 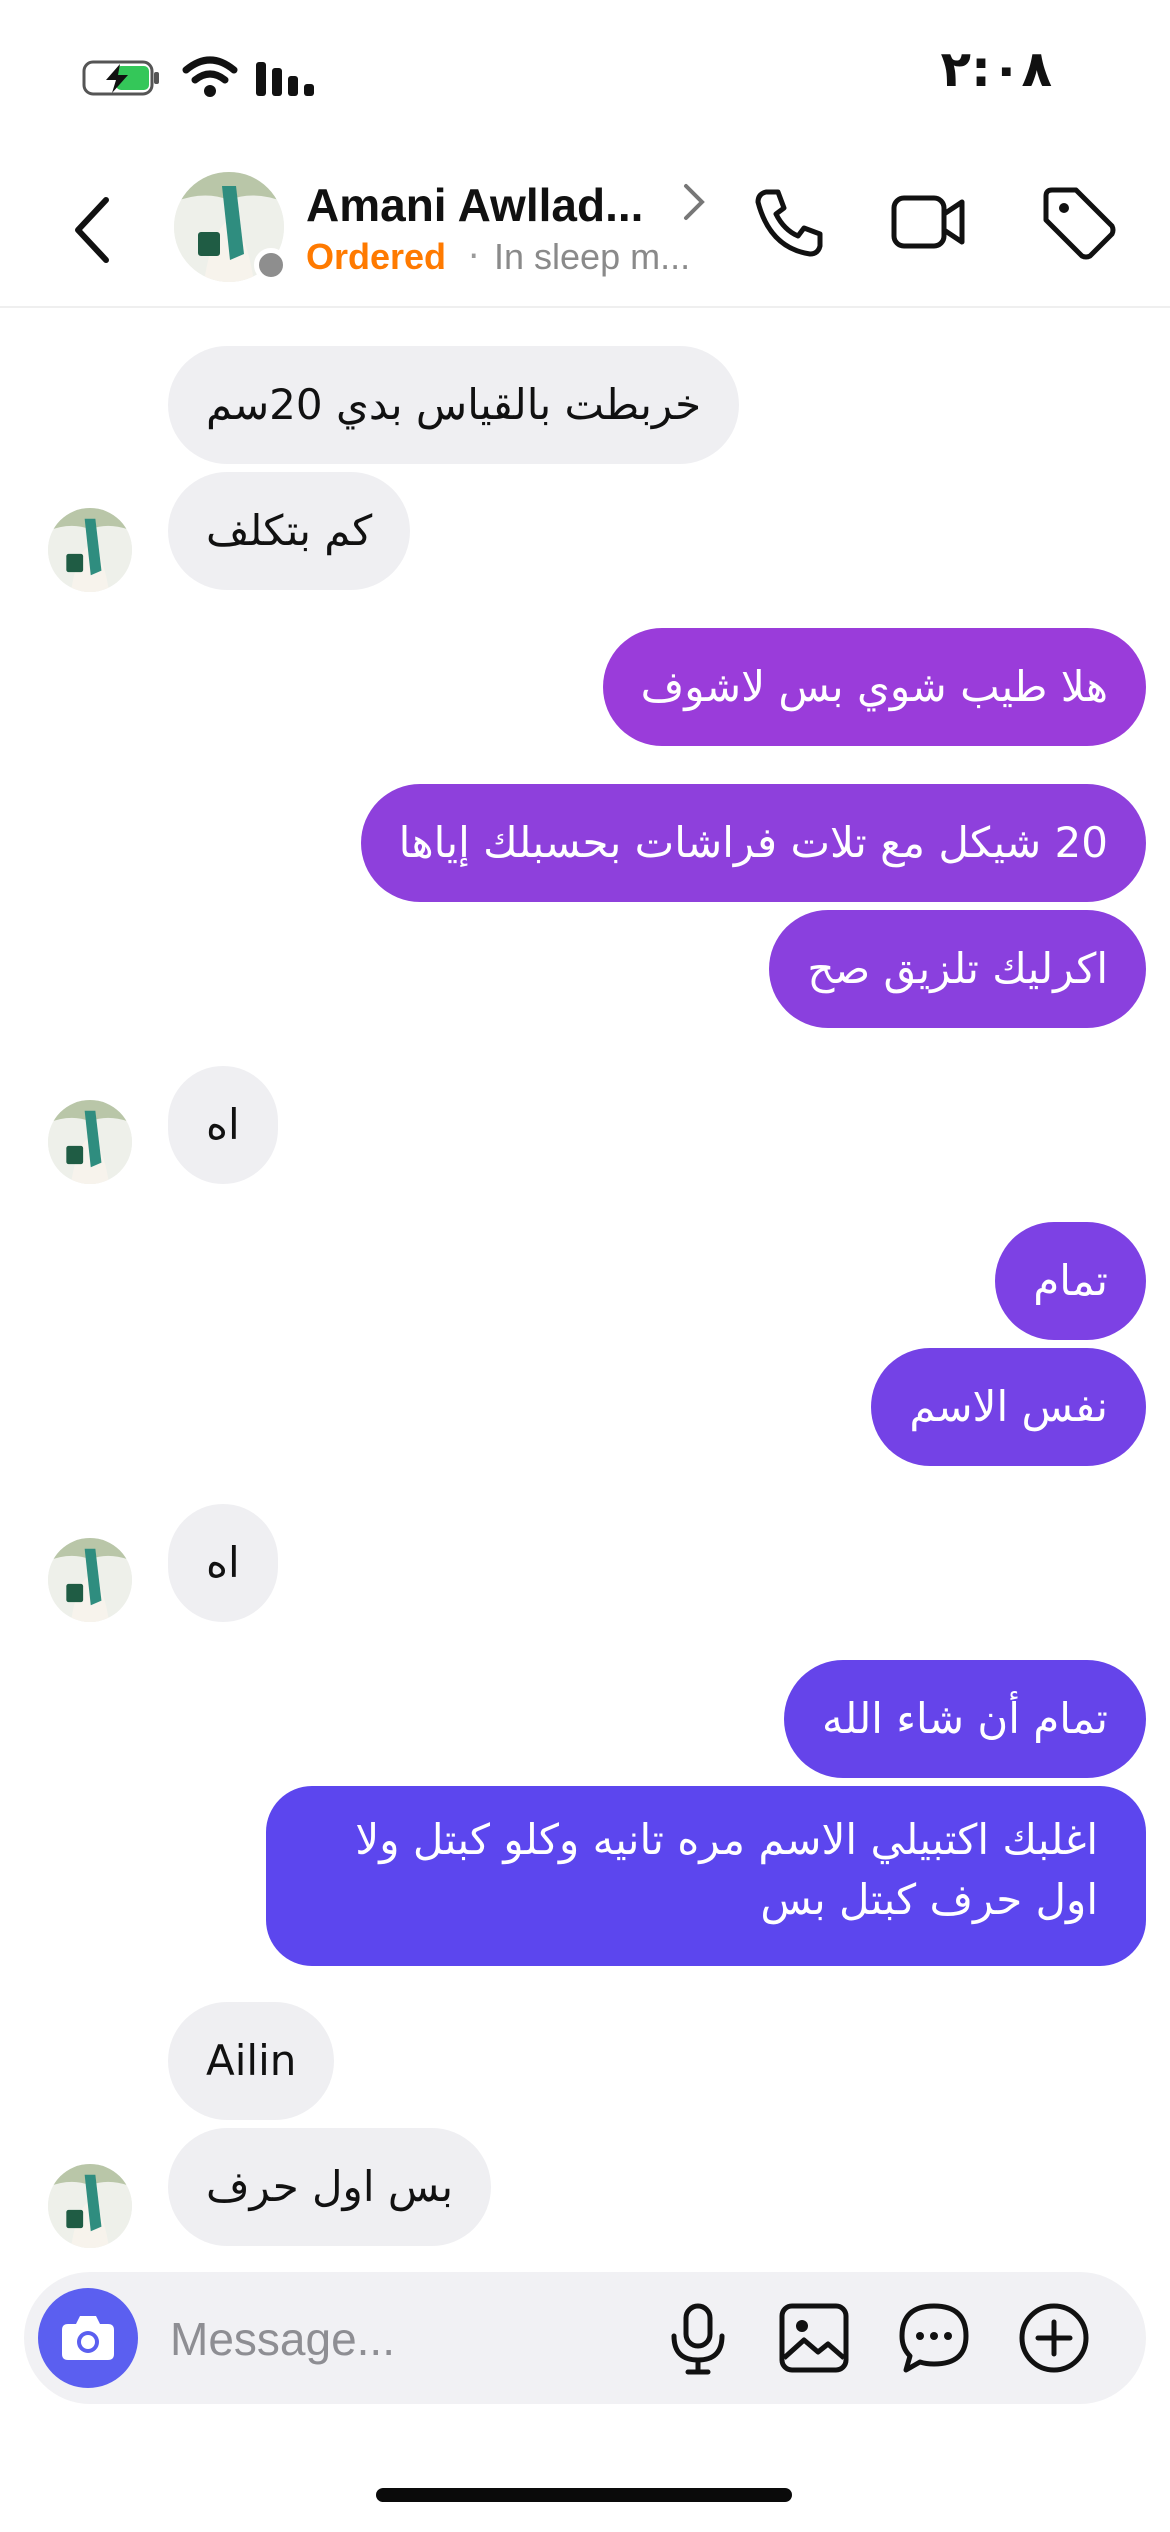 I want to click on camera-icon, so click(x=88, y=2338).